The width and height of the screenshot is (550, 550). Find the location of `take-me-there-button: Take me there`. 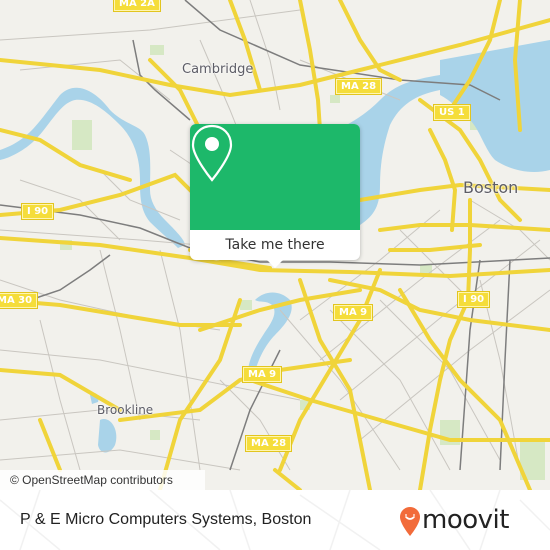

take-me-there-button: Take me there is located at coordinates (275, 245).